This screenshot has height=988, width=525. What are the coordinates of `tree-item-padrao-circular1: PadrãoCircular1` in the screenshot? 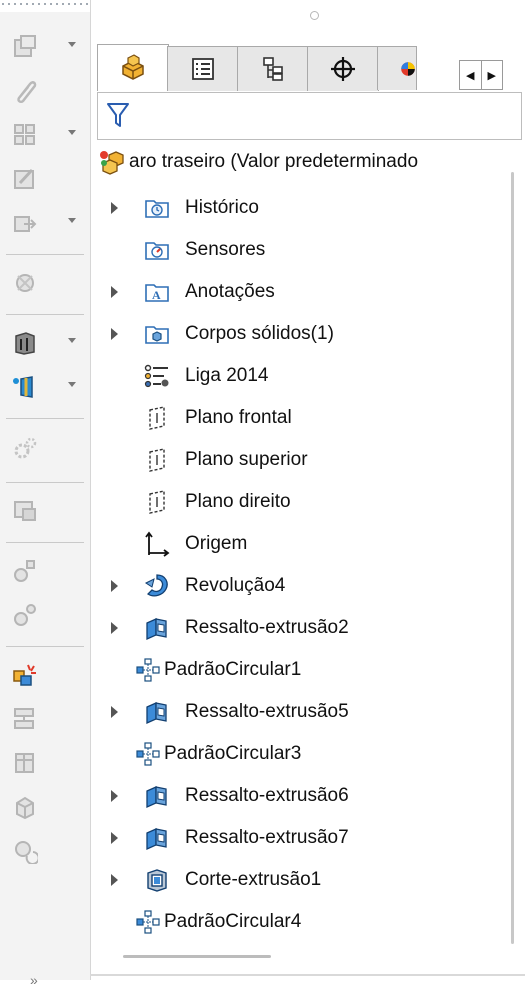 It's located at (301, 670).